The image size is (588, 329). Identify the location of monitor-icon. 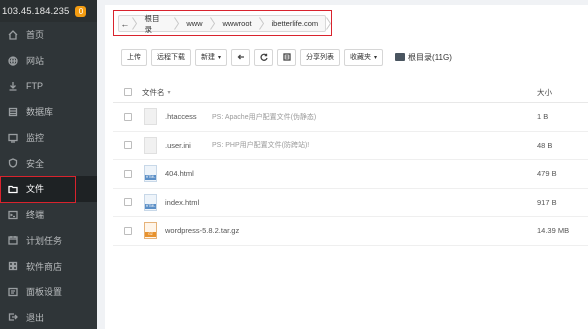
(12, 137).